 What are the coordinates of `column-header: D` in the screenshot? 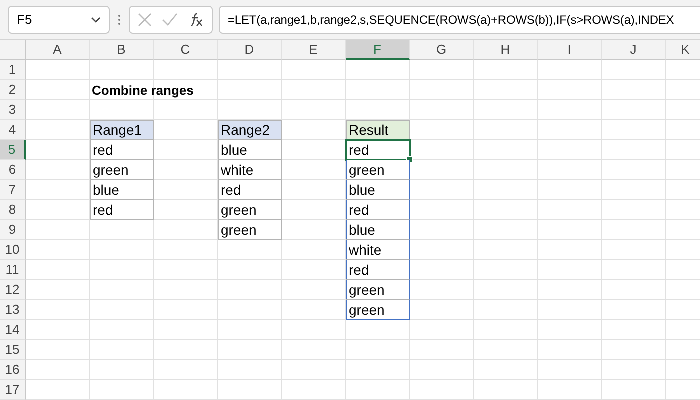 It's located at (250, 50).